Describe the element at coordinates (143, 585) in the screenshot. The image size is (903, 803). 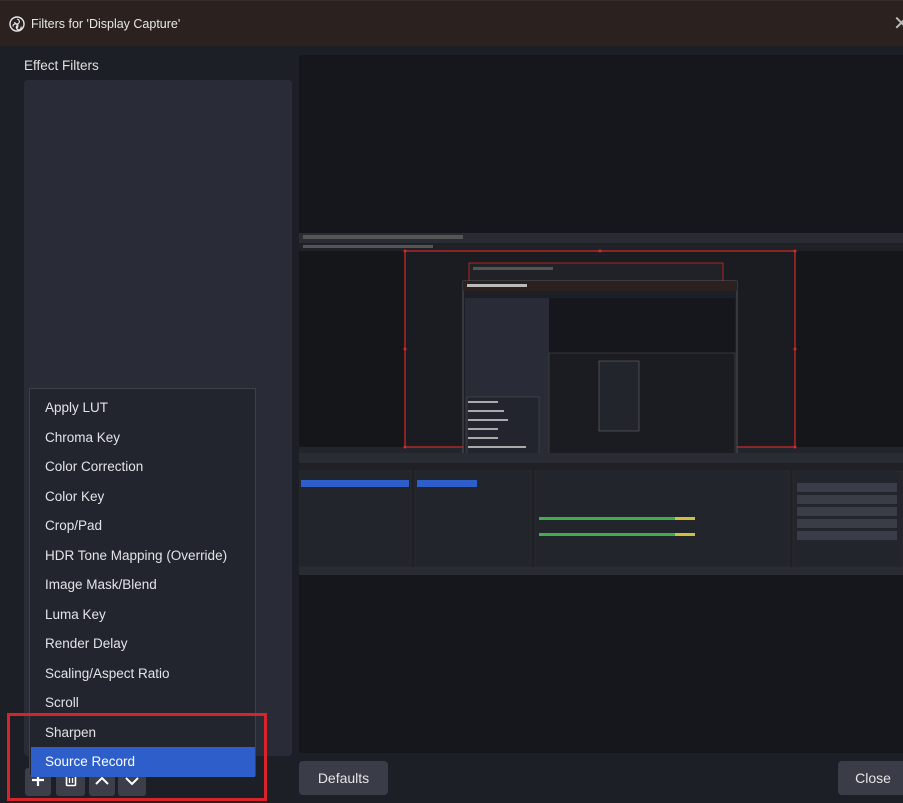
I see `menu-item-image-mask-blend: Image Mask/Blend` at that location.